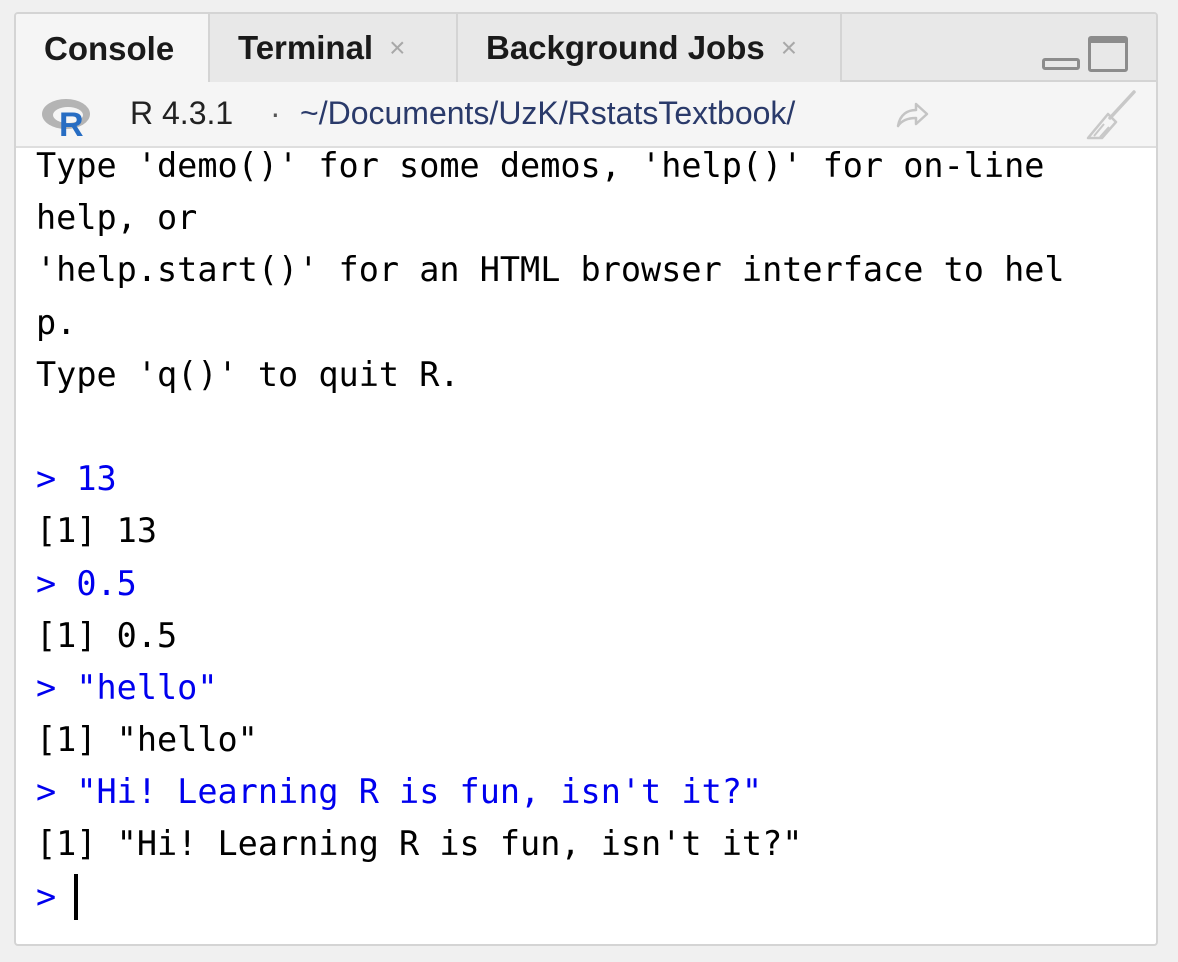  What do you see at coordinates (76, 479) in the screenshot?
I see `console-command-line: > 13` at bounding box center [76, 479].